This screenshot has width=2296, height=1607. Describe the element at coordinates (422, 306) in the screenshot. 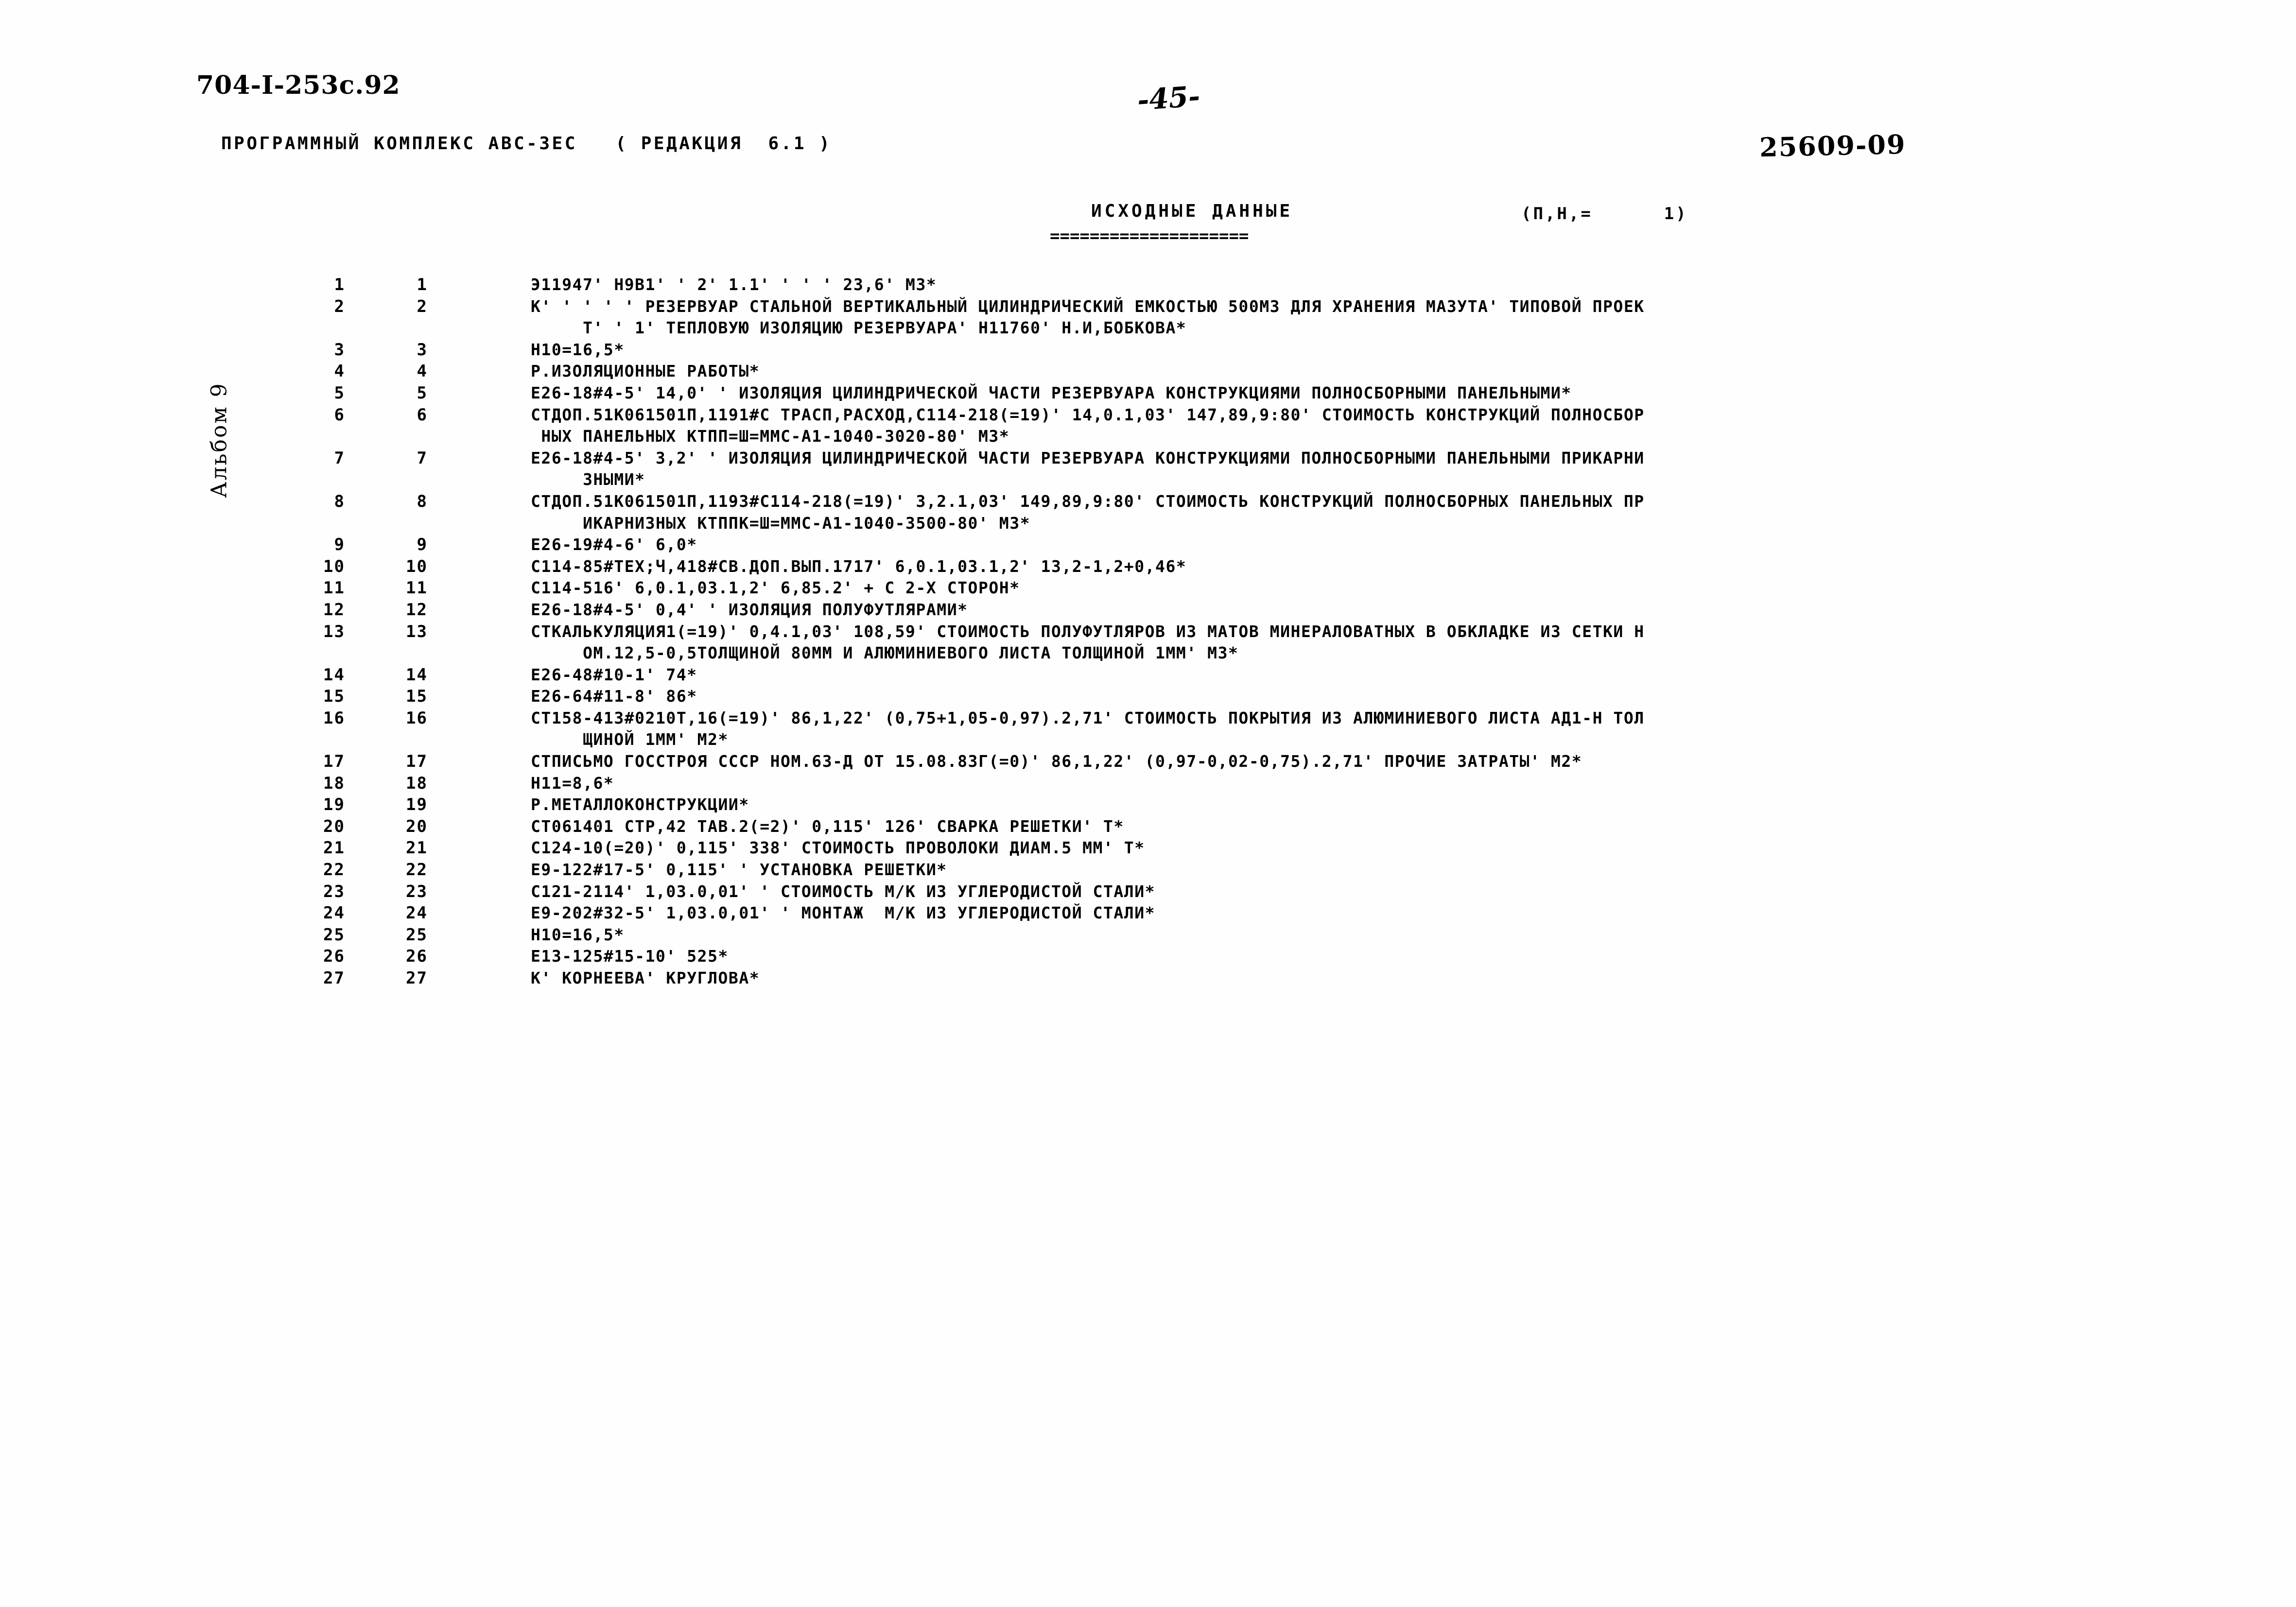

I see `row-index-secondary: 2` at that location.